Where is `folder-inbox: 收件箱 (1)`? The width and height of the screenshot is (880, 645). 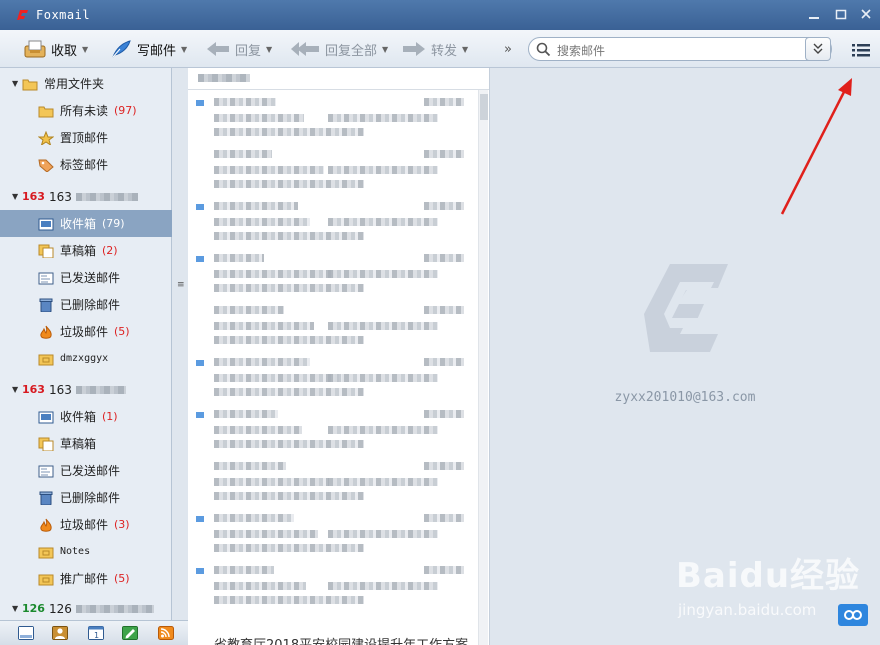
folder-inbox: 收件箱 (1) is located at coordinates (86, 416).